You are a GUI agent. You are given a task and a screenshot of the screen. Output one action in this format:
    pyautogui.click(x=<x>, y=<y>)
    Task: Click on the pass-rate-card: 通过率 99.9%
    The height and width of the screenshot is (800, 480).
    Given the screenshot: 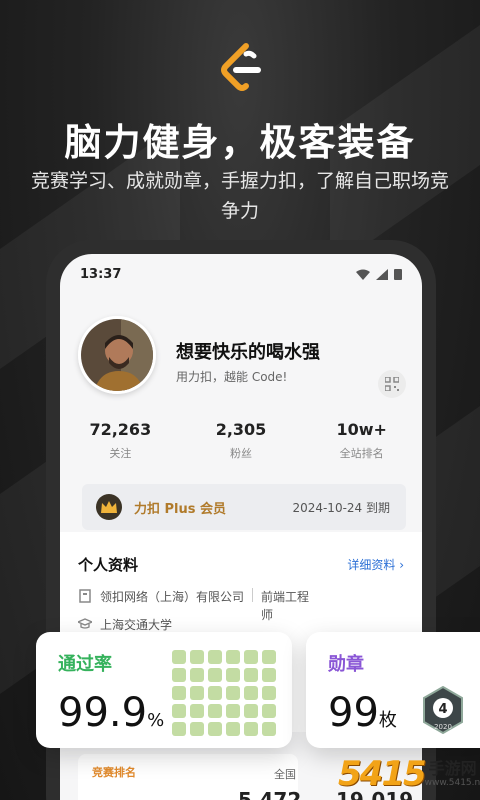 What is the action you would take?
    pyautogui.click(x=164, y=690)
    